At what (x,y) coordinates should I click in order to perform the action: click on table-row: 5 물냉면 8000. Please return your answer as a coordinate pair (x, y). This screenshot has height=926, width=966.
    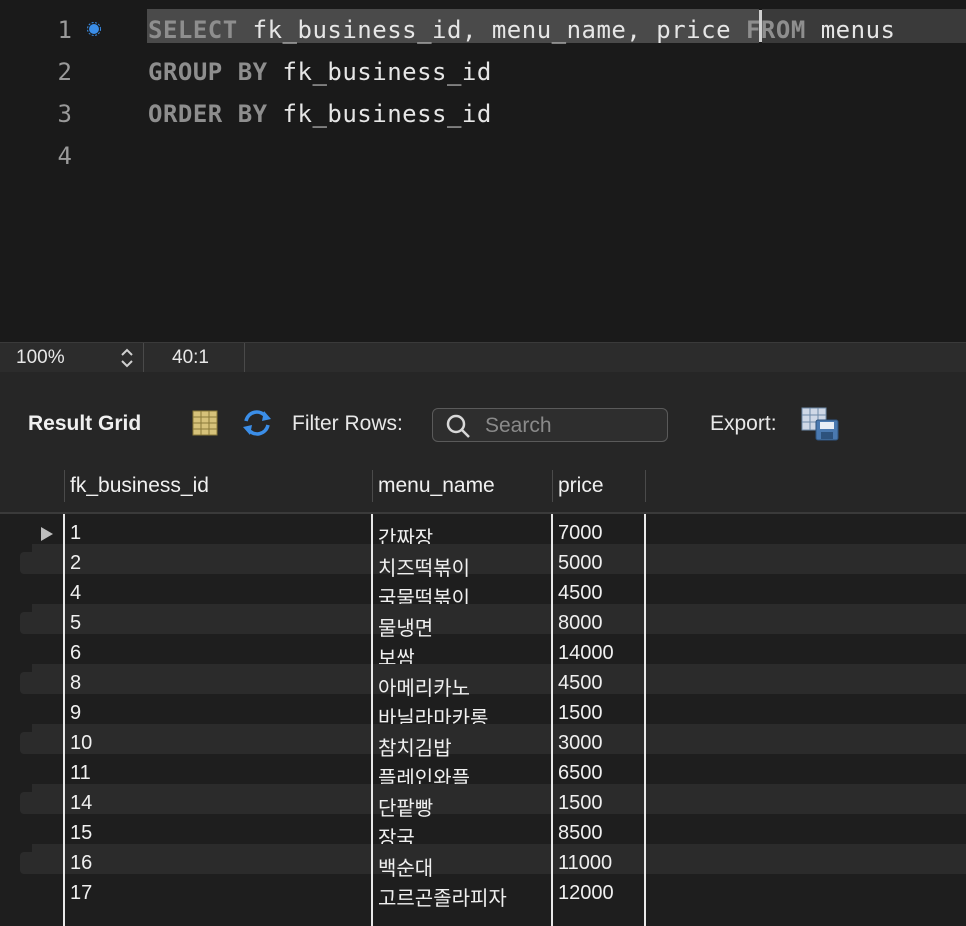
    Looking at the image, I should click on (483, 622).